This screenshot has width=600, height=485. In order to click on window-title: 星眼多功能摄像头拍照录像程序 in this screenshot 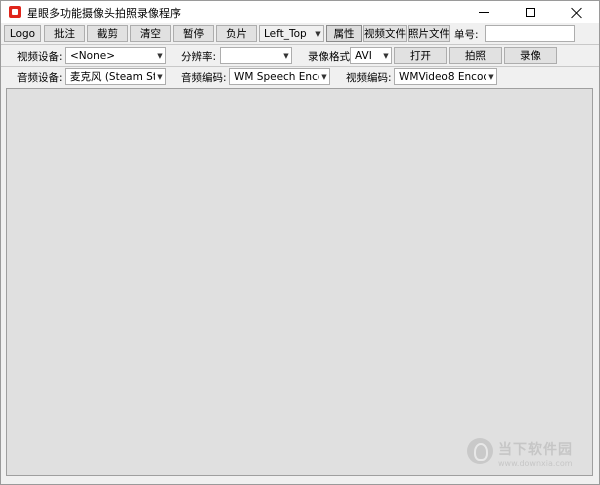, I will do `click(104, 13)`.